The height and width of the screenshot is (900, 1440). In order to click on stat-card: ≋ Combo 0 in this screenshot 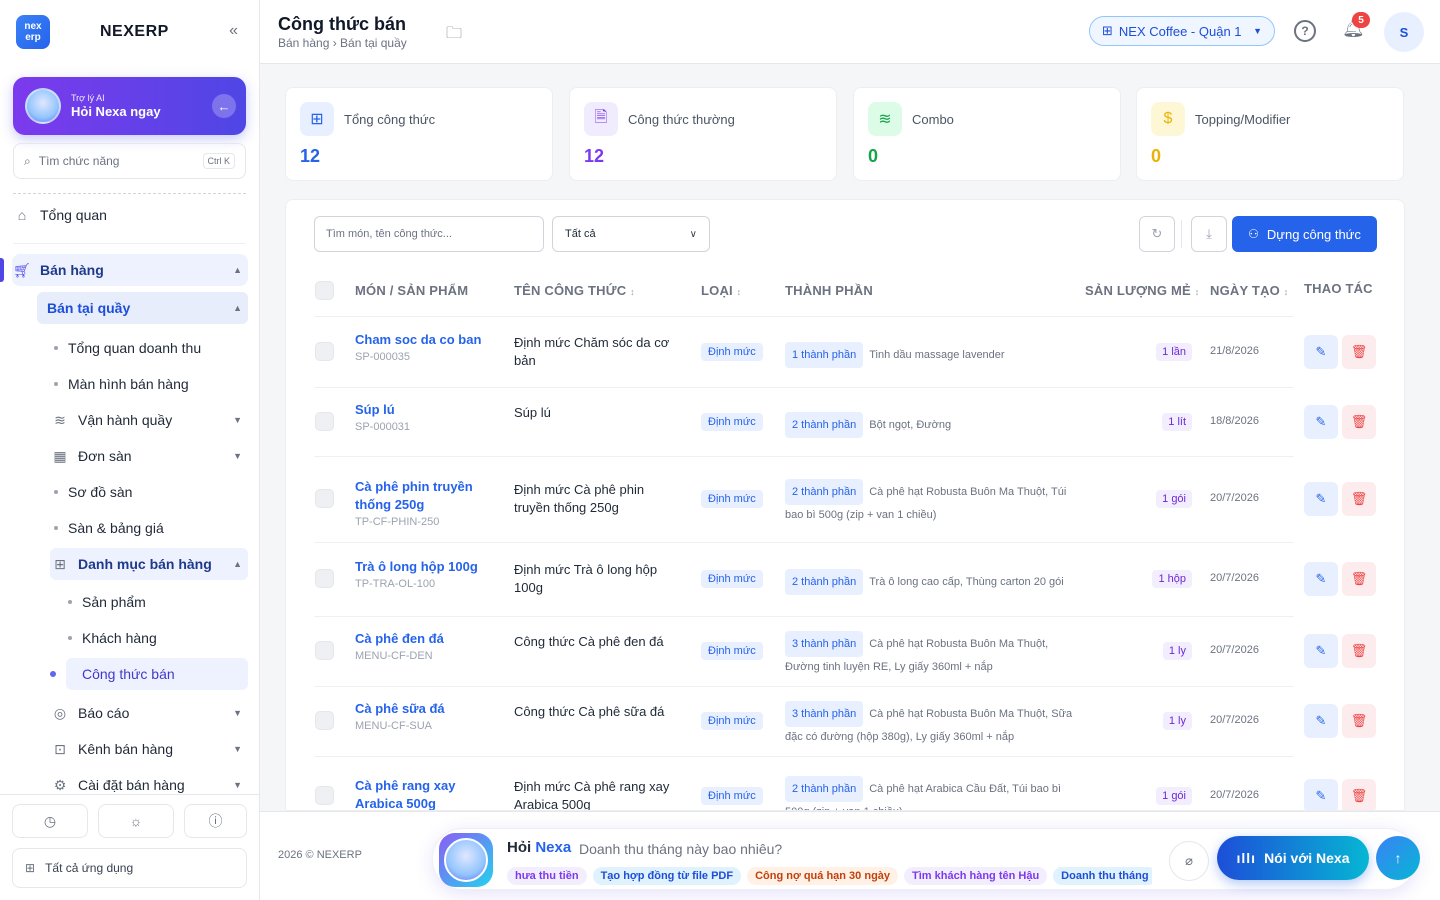, I will do `click(987, 134)`.